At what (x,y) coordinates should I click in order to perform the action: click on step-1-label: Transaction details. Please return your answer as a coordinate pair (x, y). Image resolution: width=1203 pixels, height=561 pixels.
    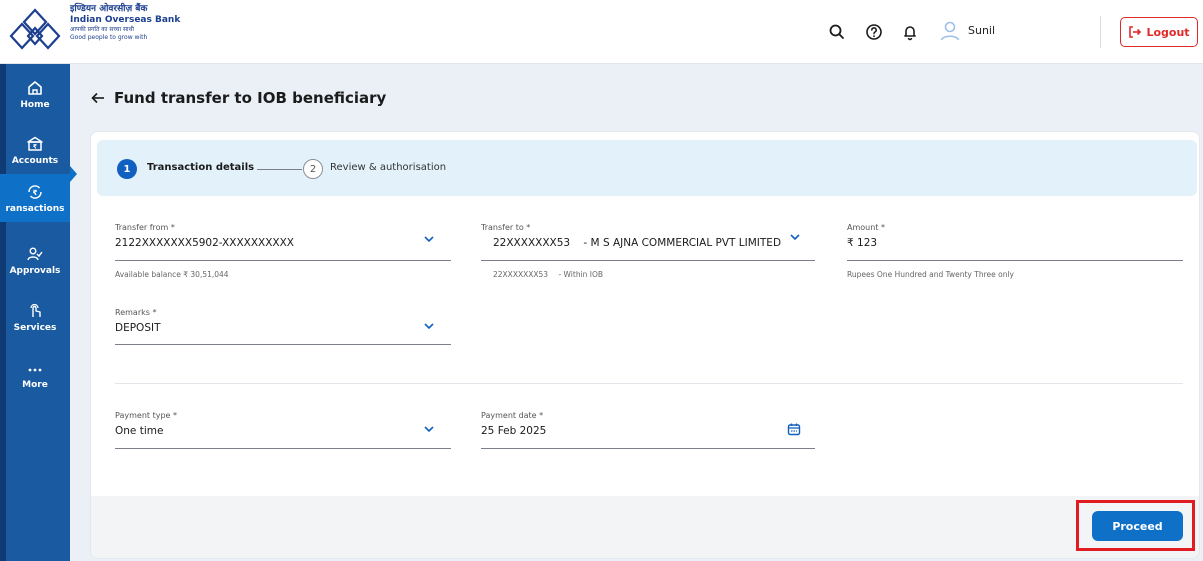
    Looking at the image, I should click on (201, 167).